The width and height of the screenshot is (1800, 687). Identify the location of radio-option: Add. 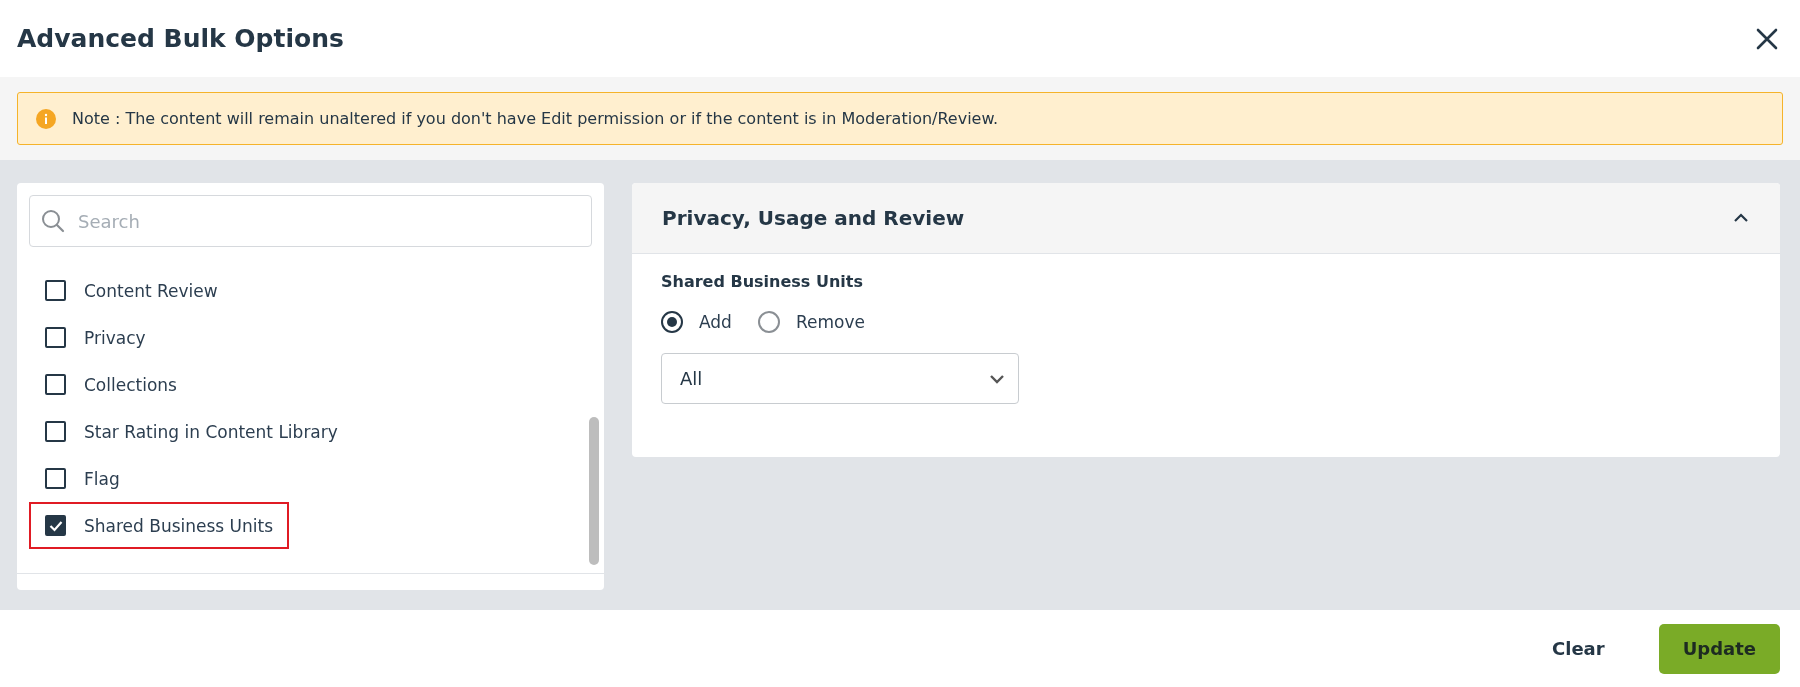
(696, 322).